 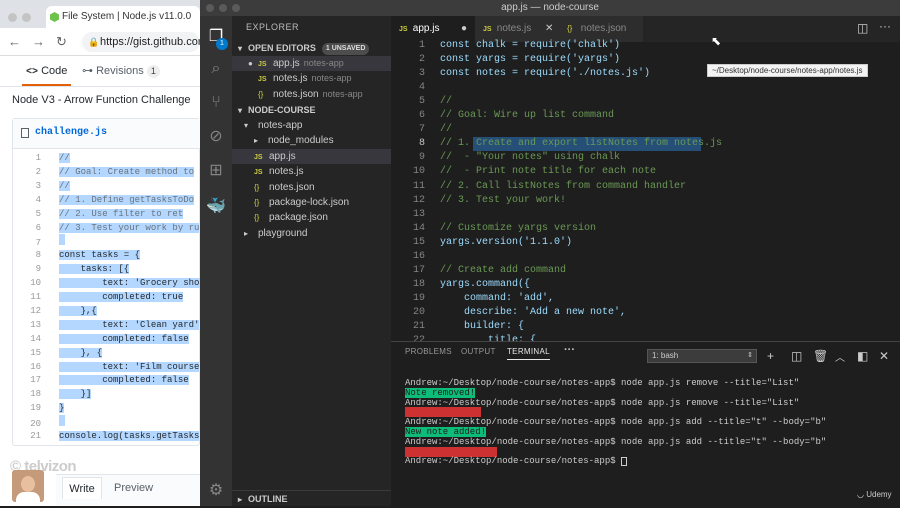 I want to click on tree-item: ▾ notes-app, so click(x=311, y=125).